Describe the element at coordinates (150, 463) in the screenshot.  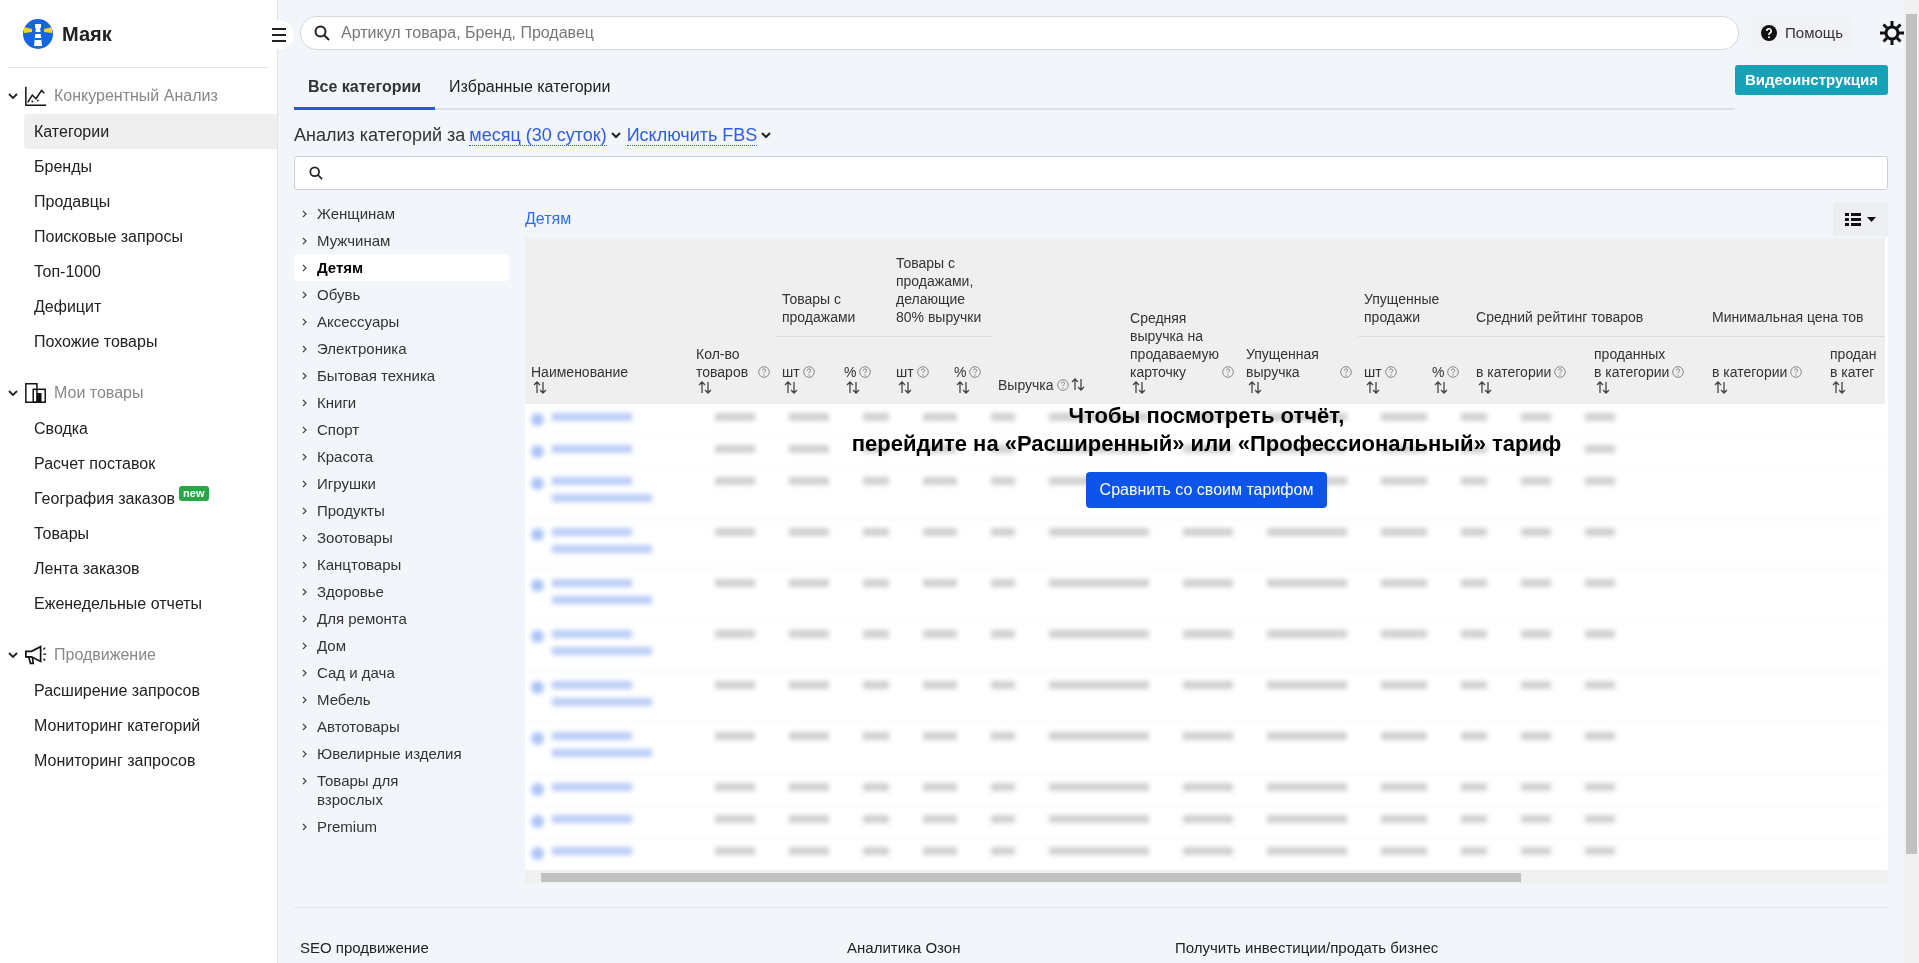
I see `sidebar-item: Расчет поставок` at that location.